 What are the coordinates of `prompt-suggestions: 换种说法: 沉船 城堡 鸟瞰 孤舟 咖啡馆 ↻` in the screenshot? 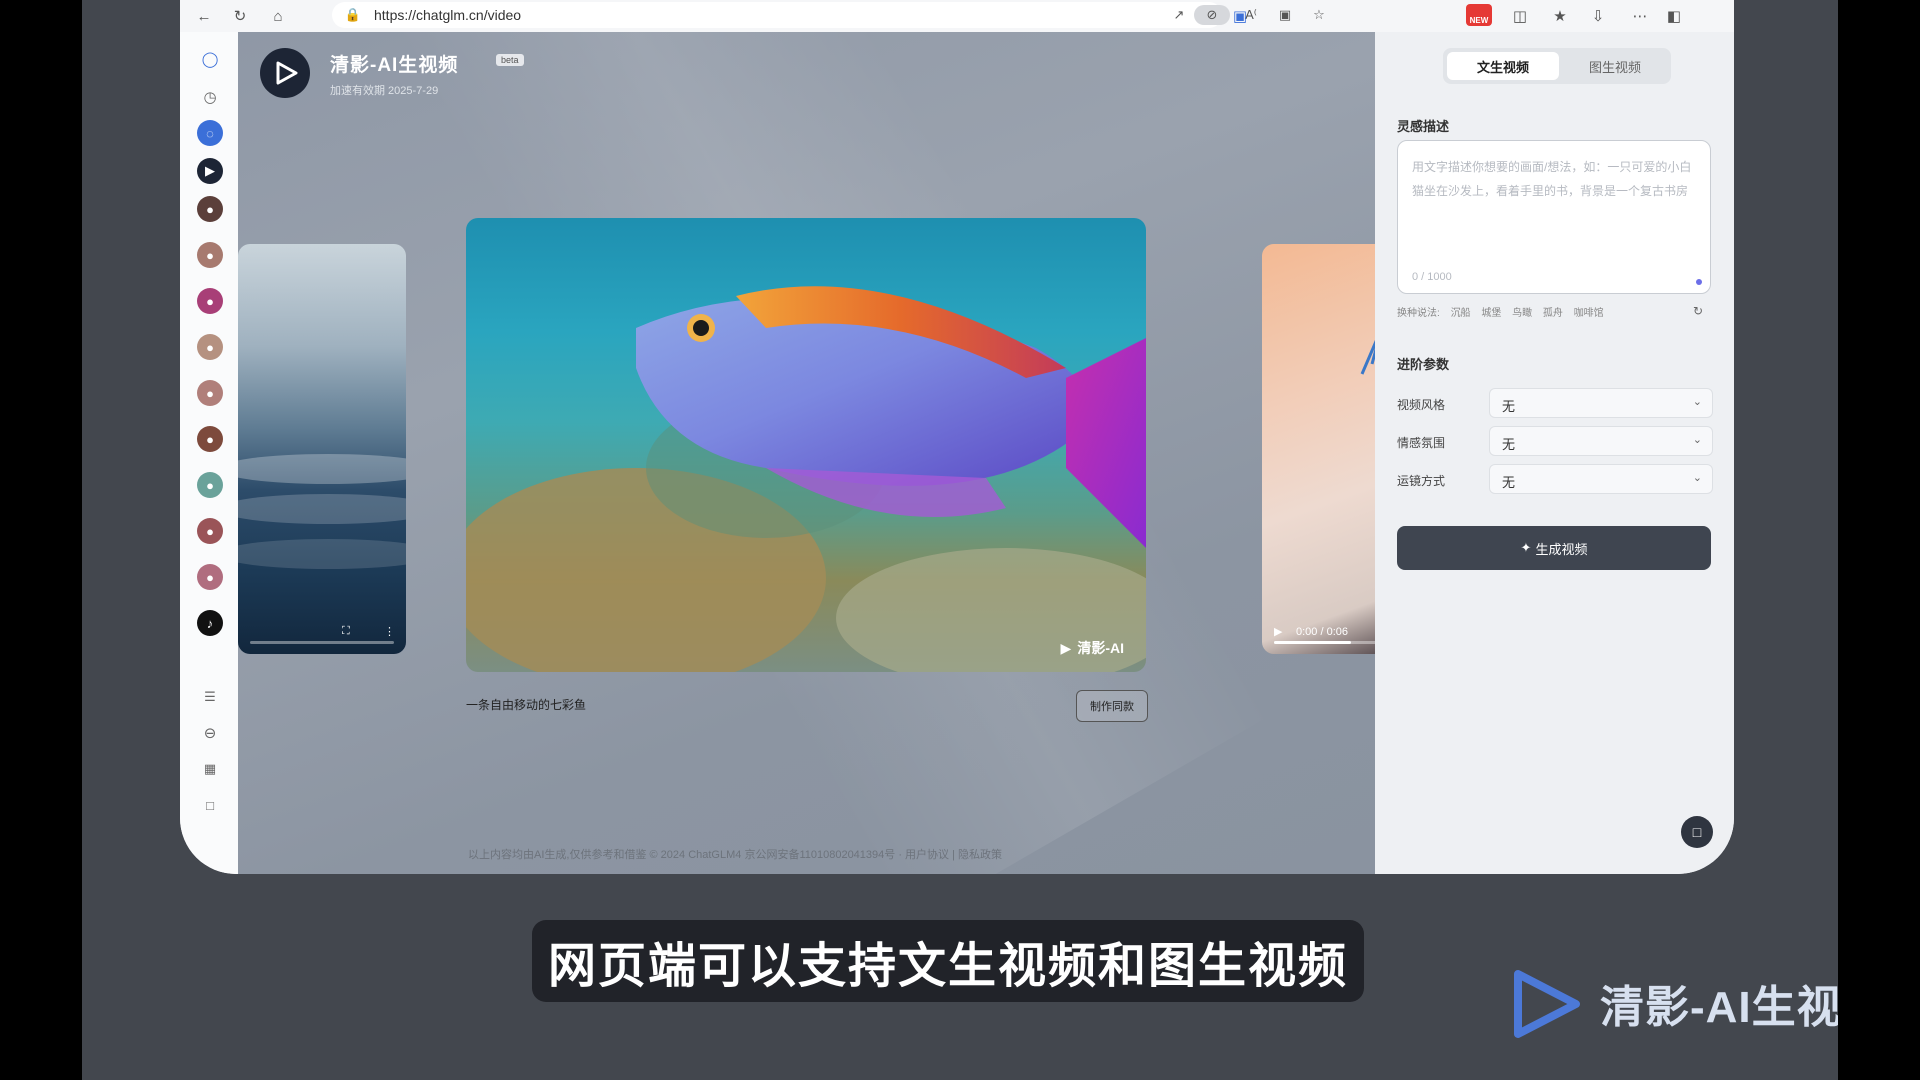 It's located at (1554, 312).